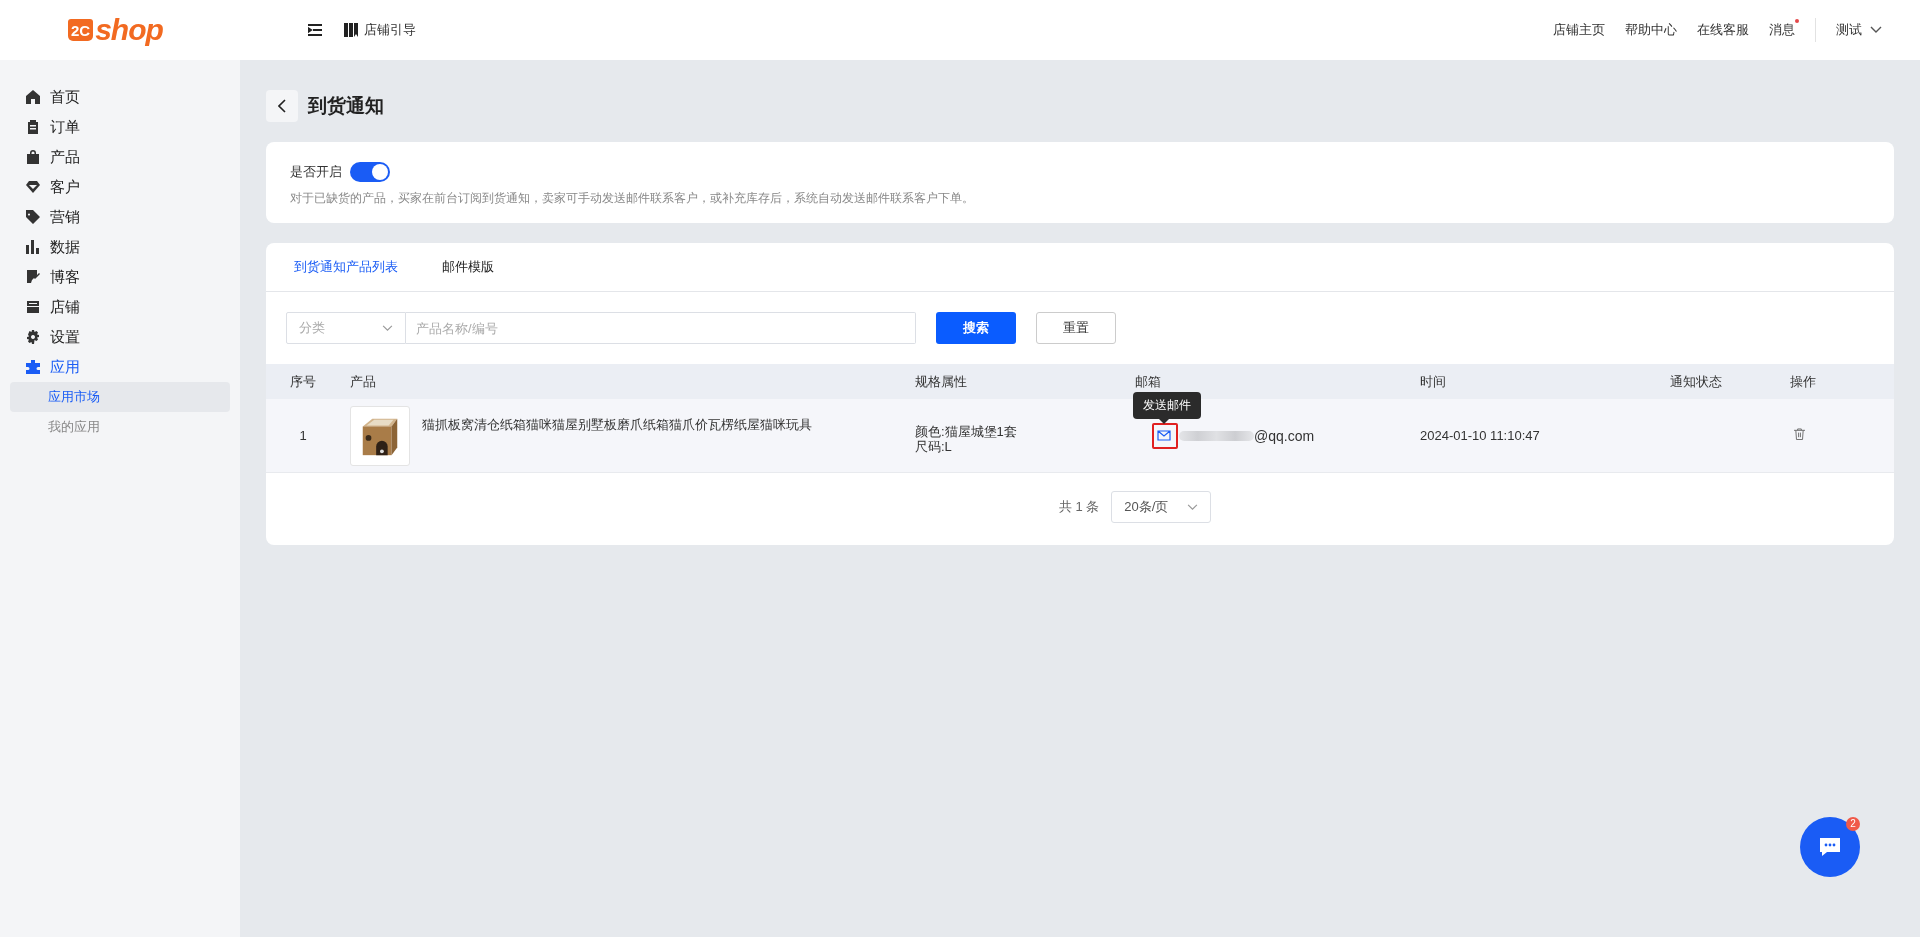  I want to click on store-icon, so click(33, 307).